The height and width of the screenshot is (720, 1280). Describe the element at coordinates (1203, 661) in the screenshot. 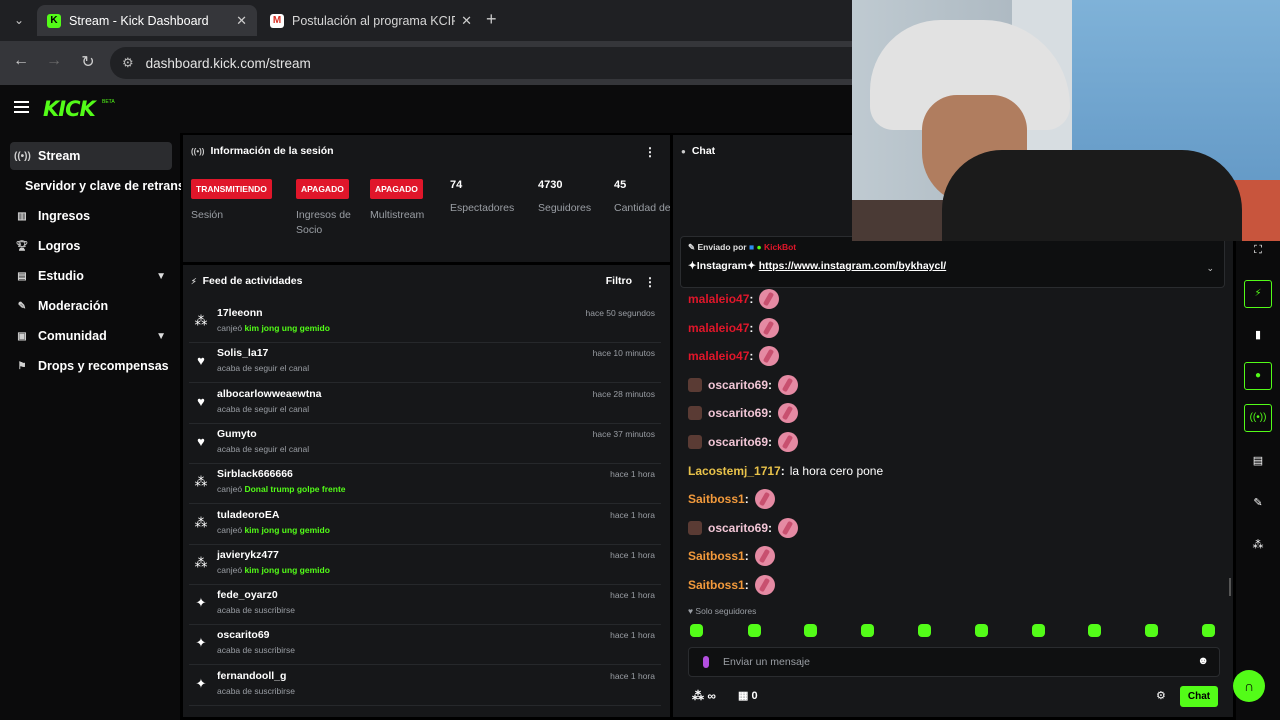

I see `emoji-picker-icon: ☻` at that location.